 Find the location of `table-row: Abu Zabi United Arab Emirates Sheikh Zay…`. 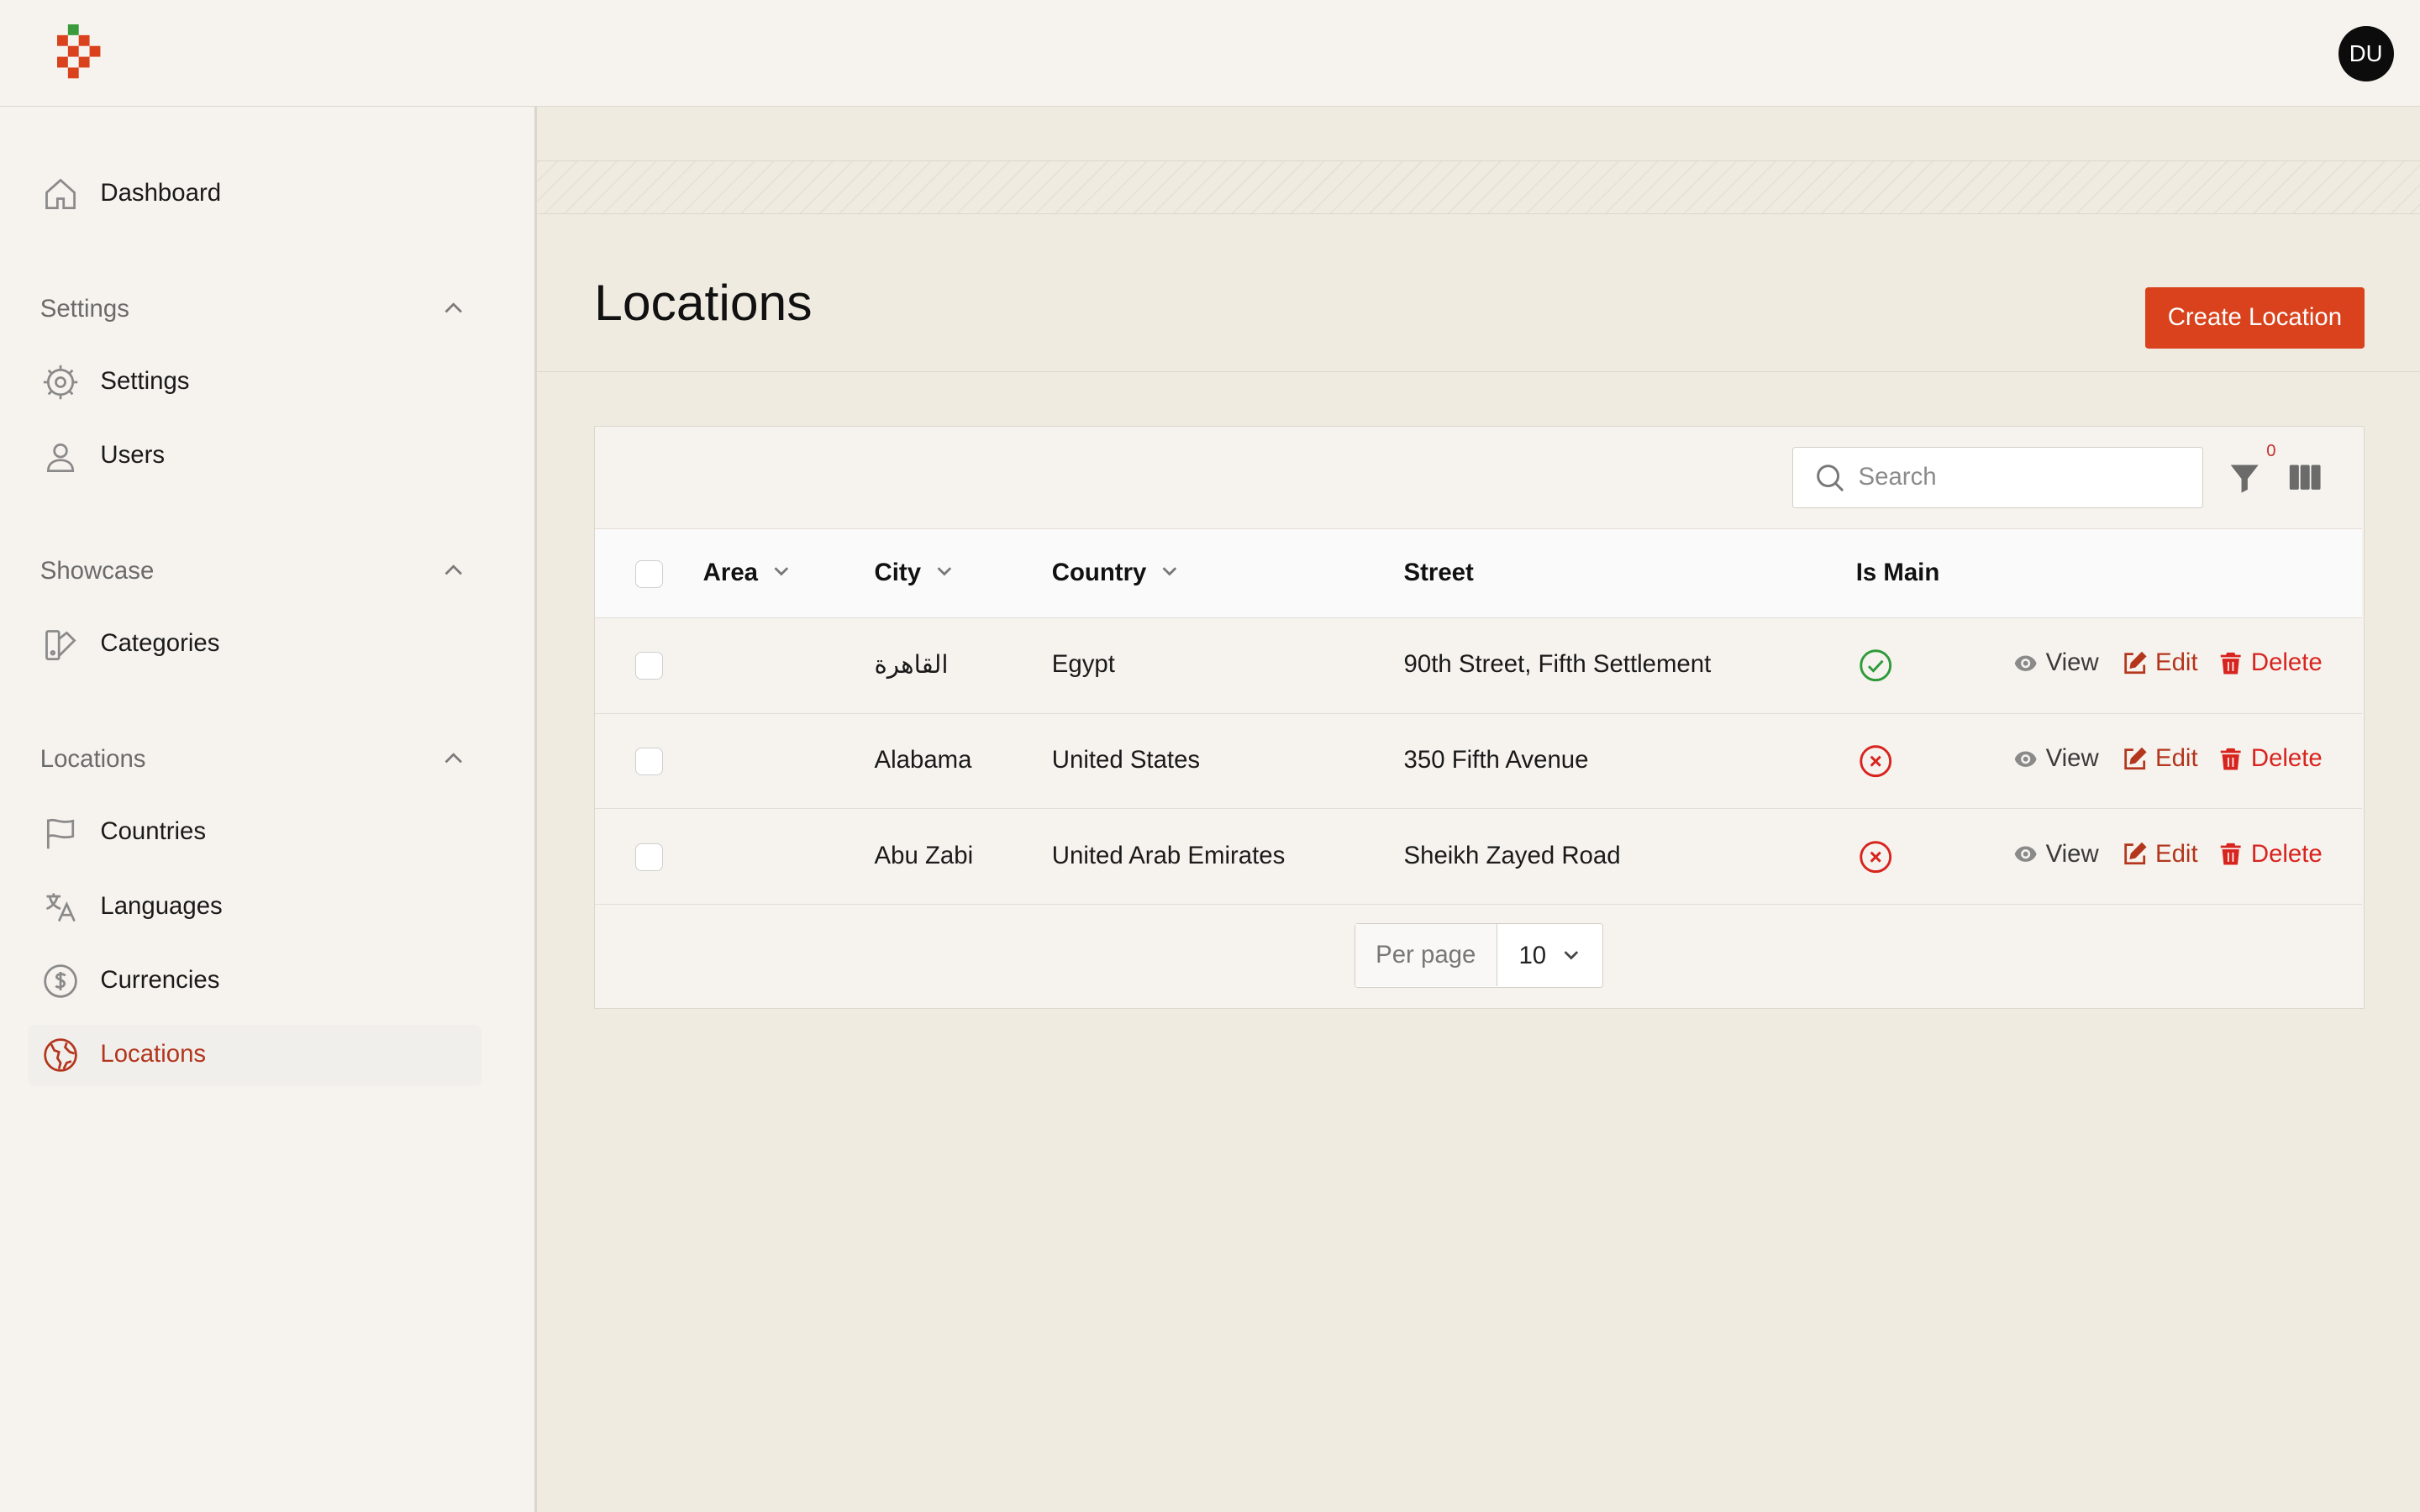

table-row: Abu Zabi United Arab Emirates Sheikh Zay… is located at coordinates (1479, 857).